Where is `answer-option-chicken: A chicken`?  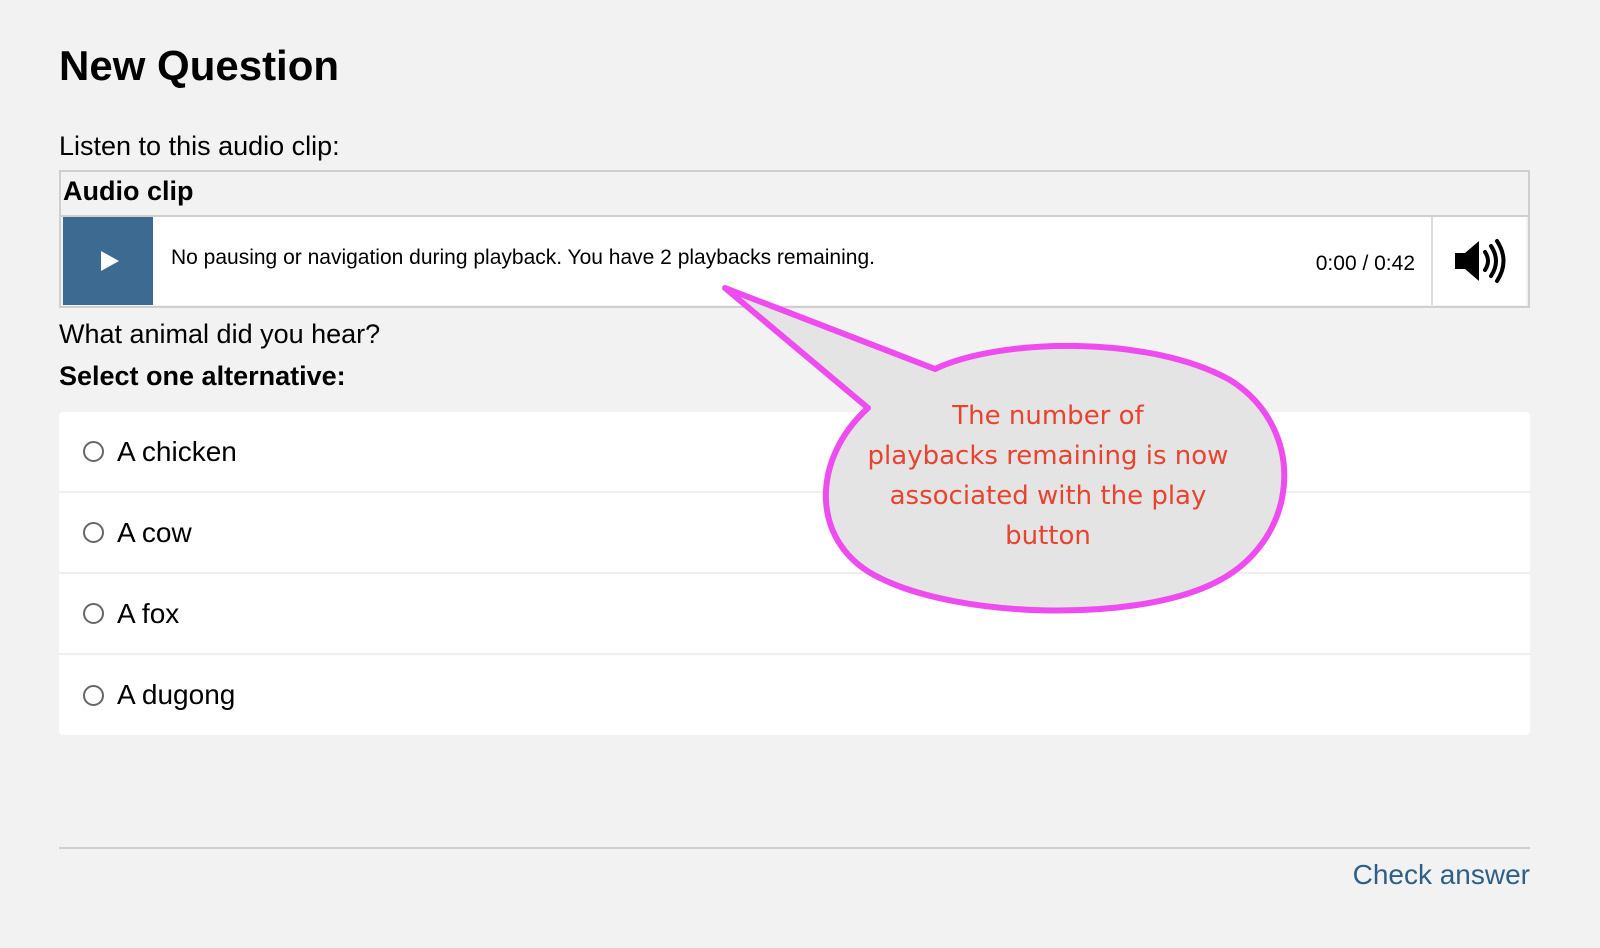 answer-option-chicken: A chicken is located at coordinates (794, 452).